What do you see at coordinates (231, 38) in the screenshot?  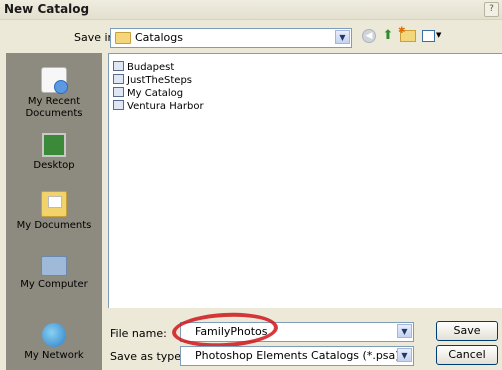 I see `save-in-dropdown: Catalogs ▼` at bounding box center [231, 38].